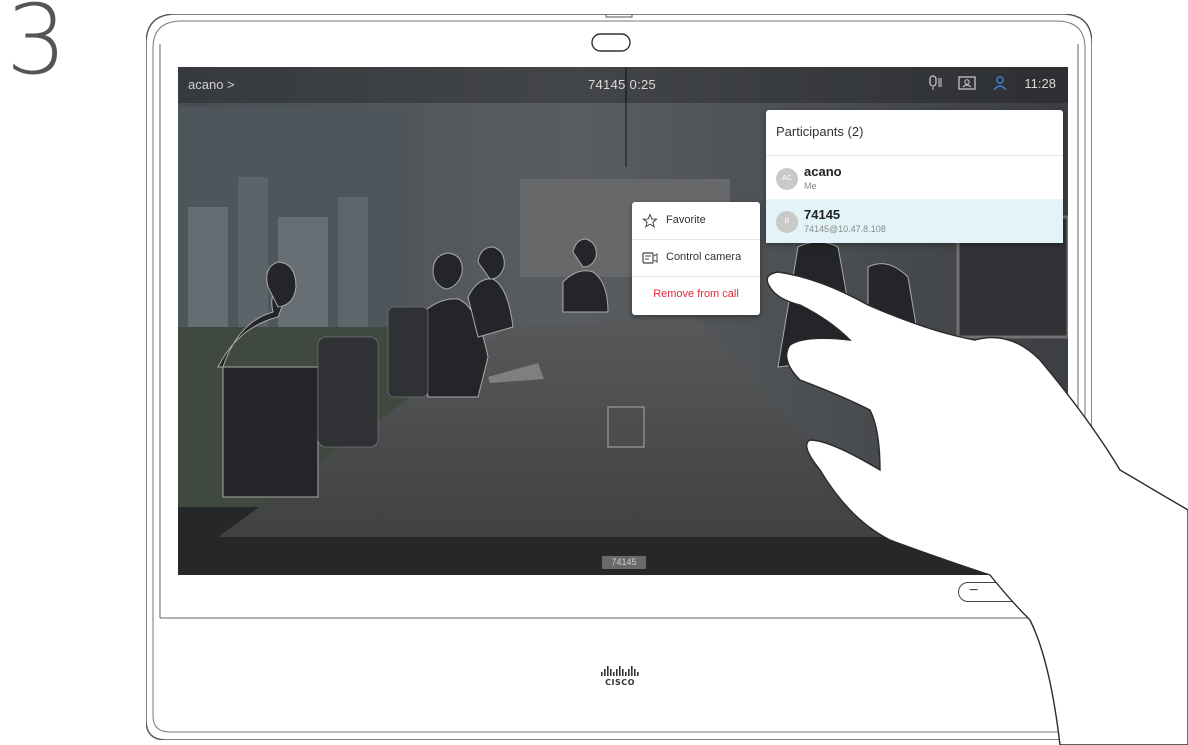 This screenshot has width=1188, height=745. What do you see at coordinates (1040, 83) in the screenshot?
I see `clock: 11:28` at bounding box center [1040, 83].